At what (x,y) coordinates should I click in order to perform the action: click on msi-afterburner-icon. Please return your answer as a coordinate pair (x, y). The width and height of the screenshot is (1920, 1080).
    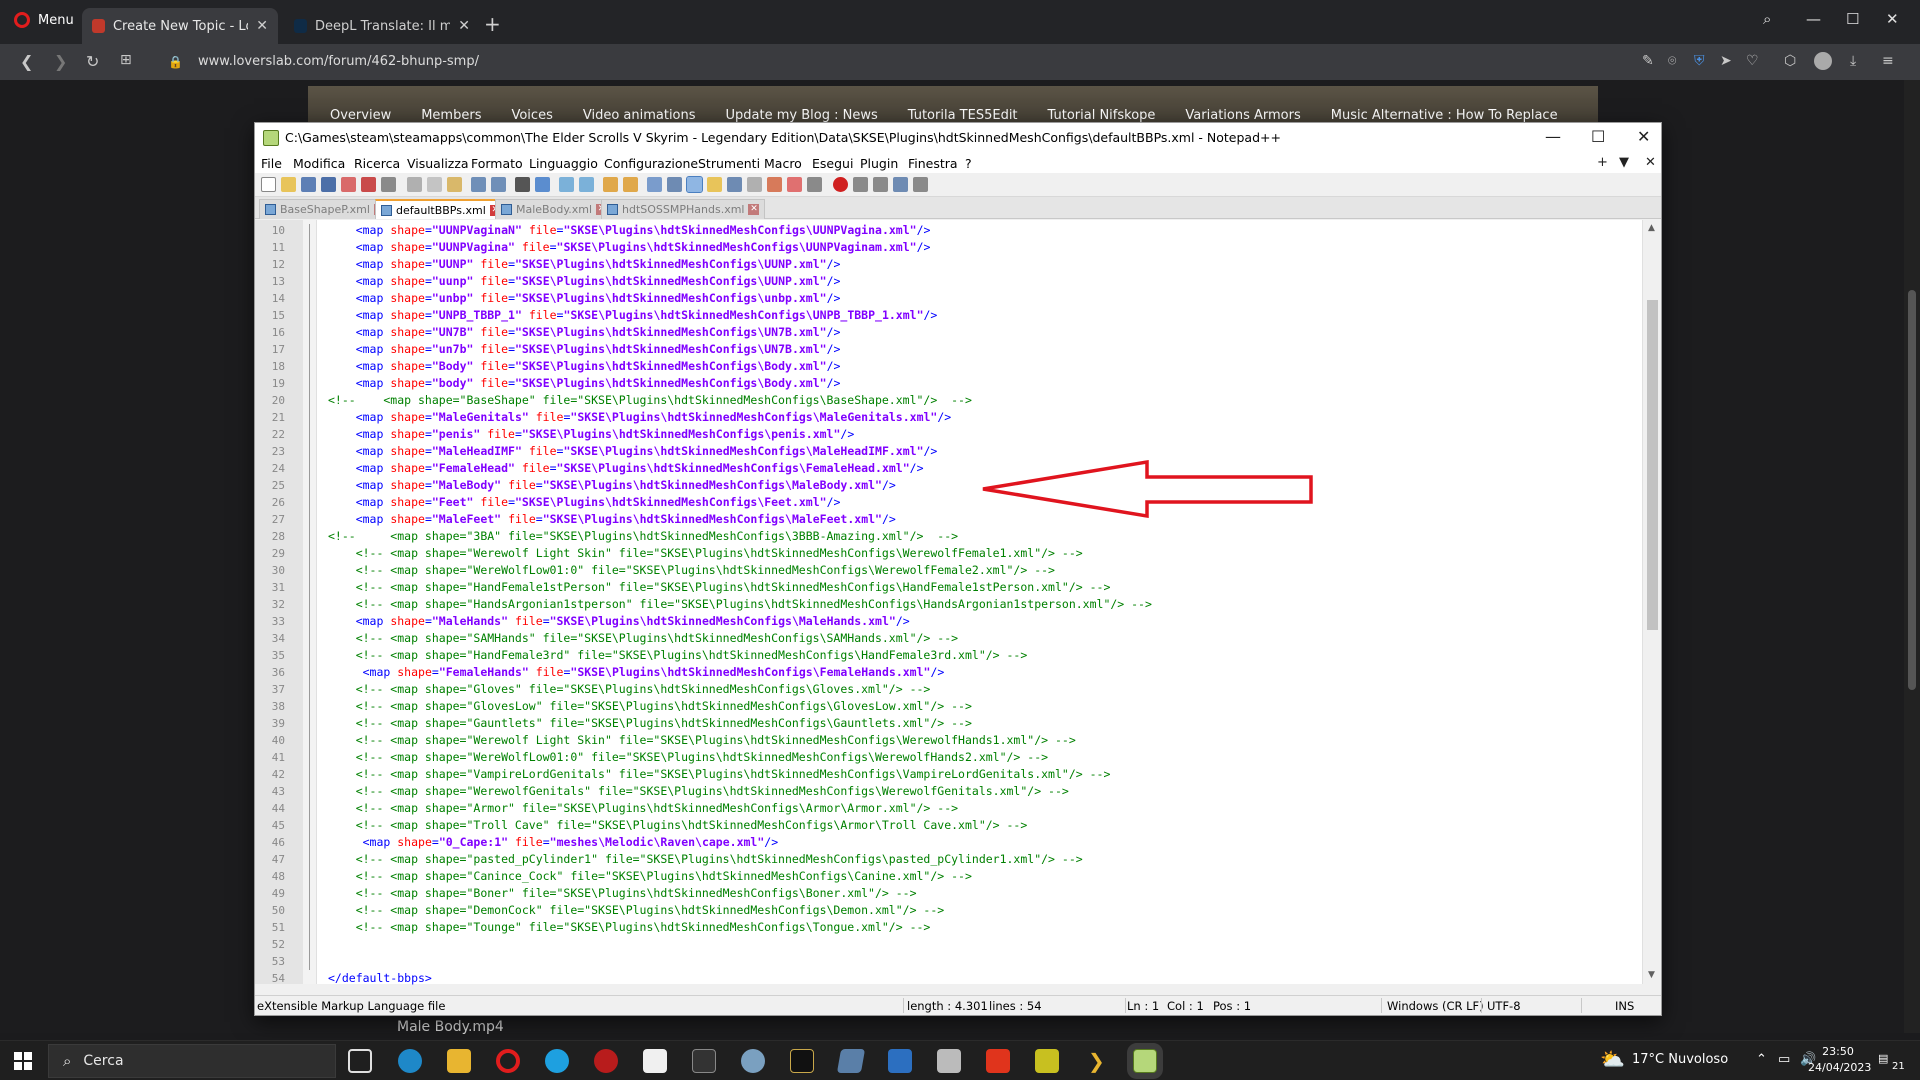
    Looking at the image, I should click on (704, 1061).